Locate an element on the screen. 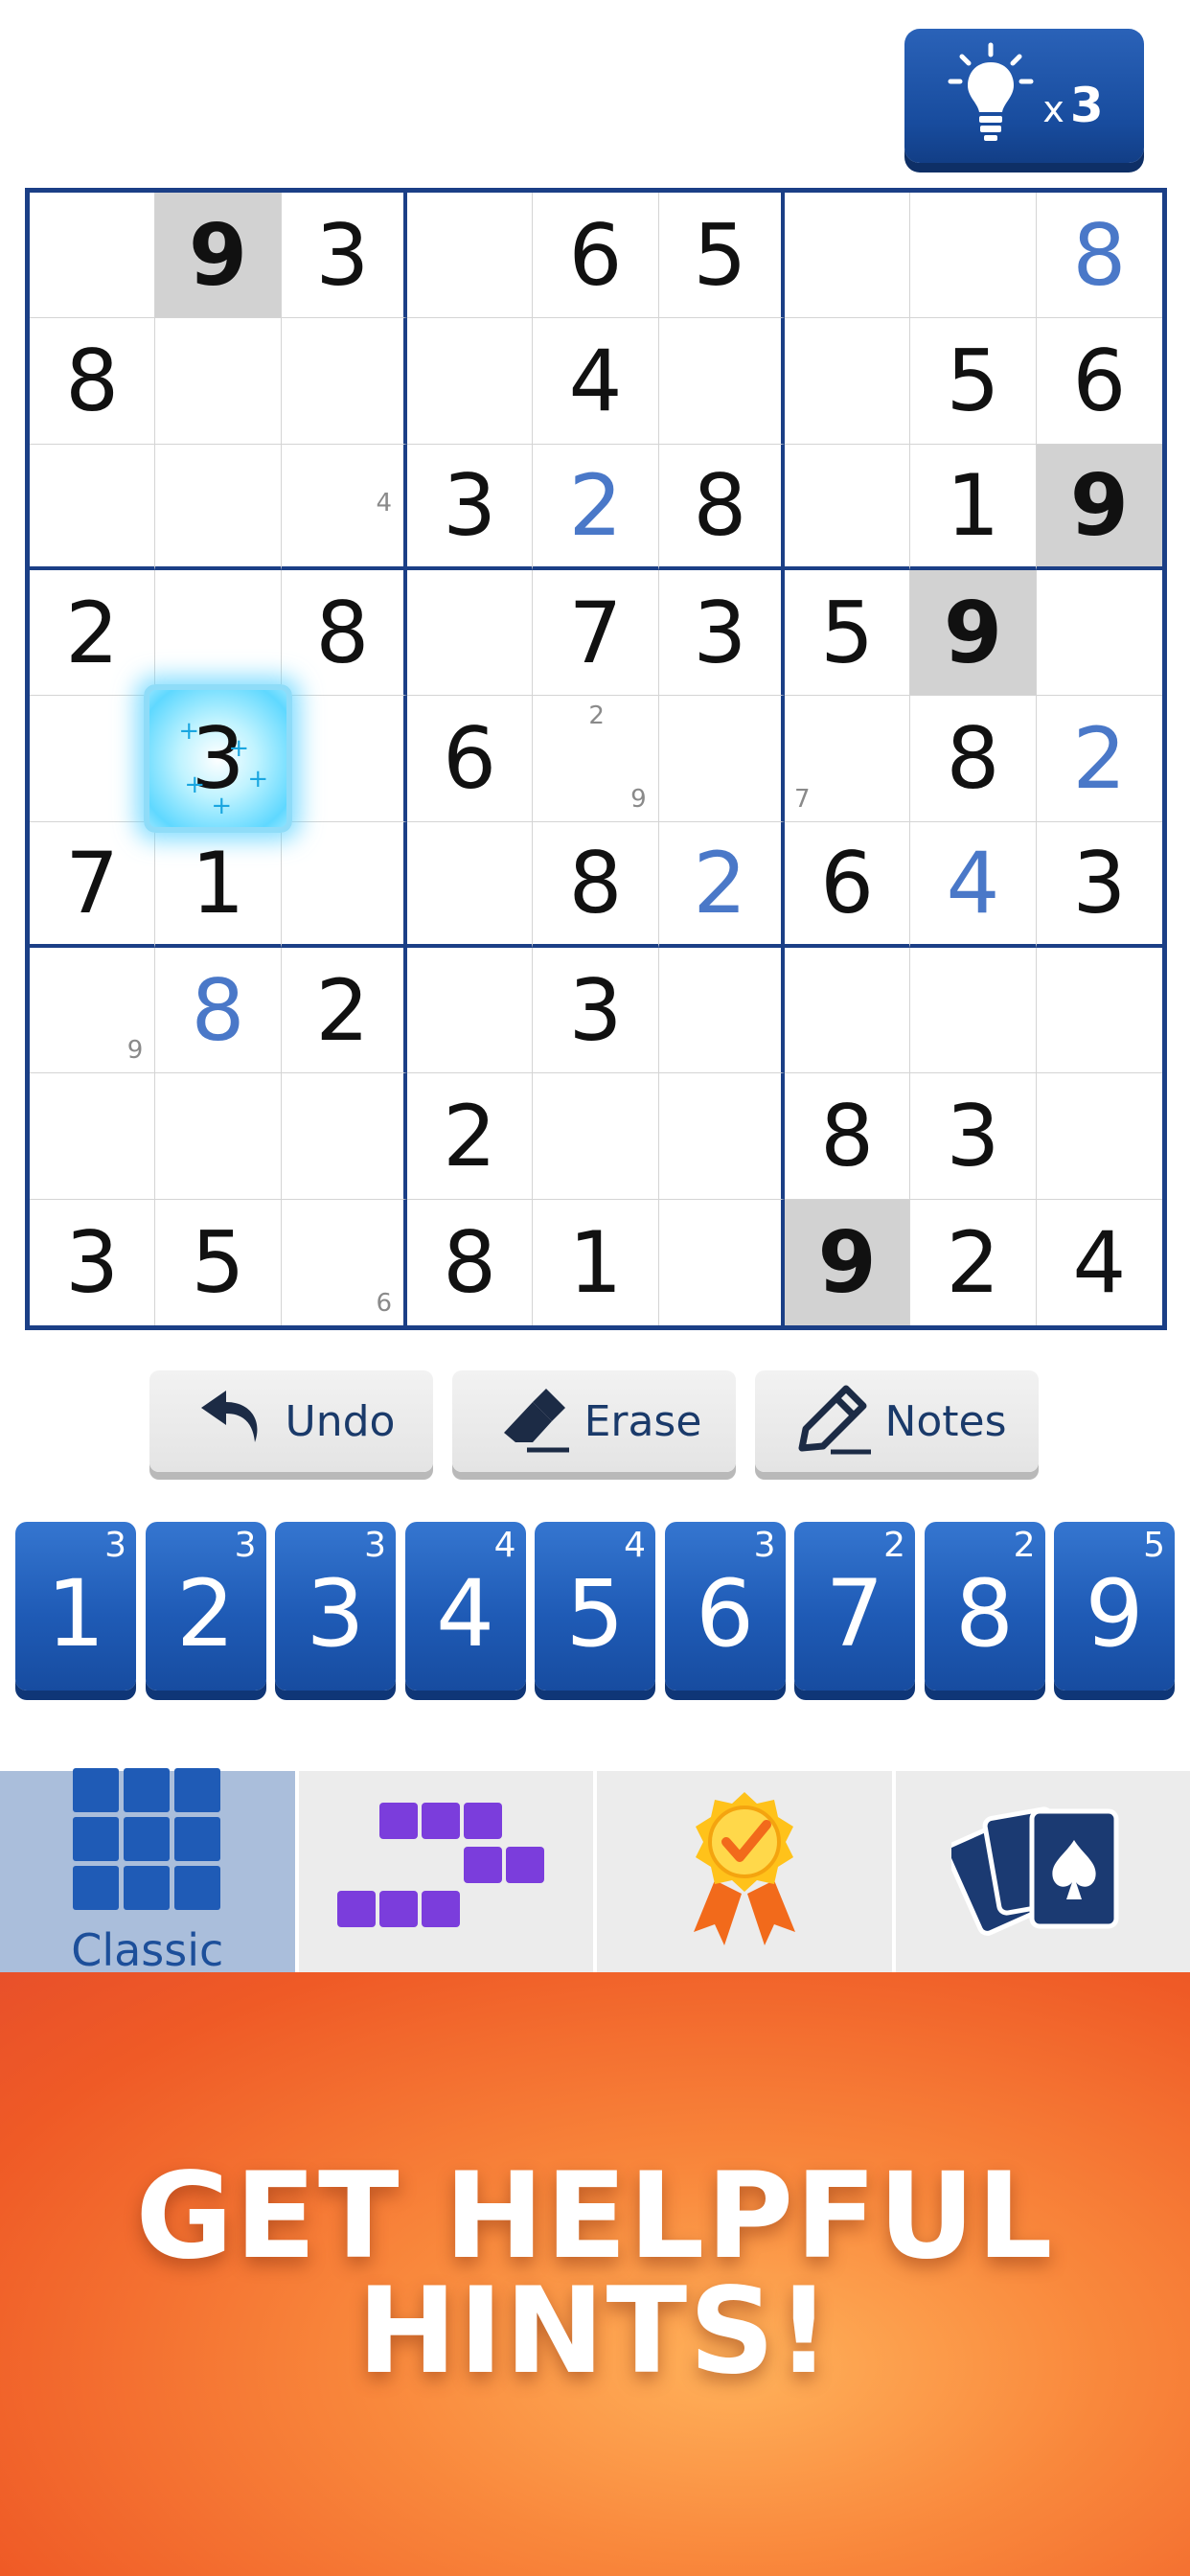  number-key: 54 is located at coordinates (595, 1606).